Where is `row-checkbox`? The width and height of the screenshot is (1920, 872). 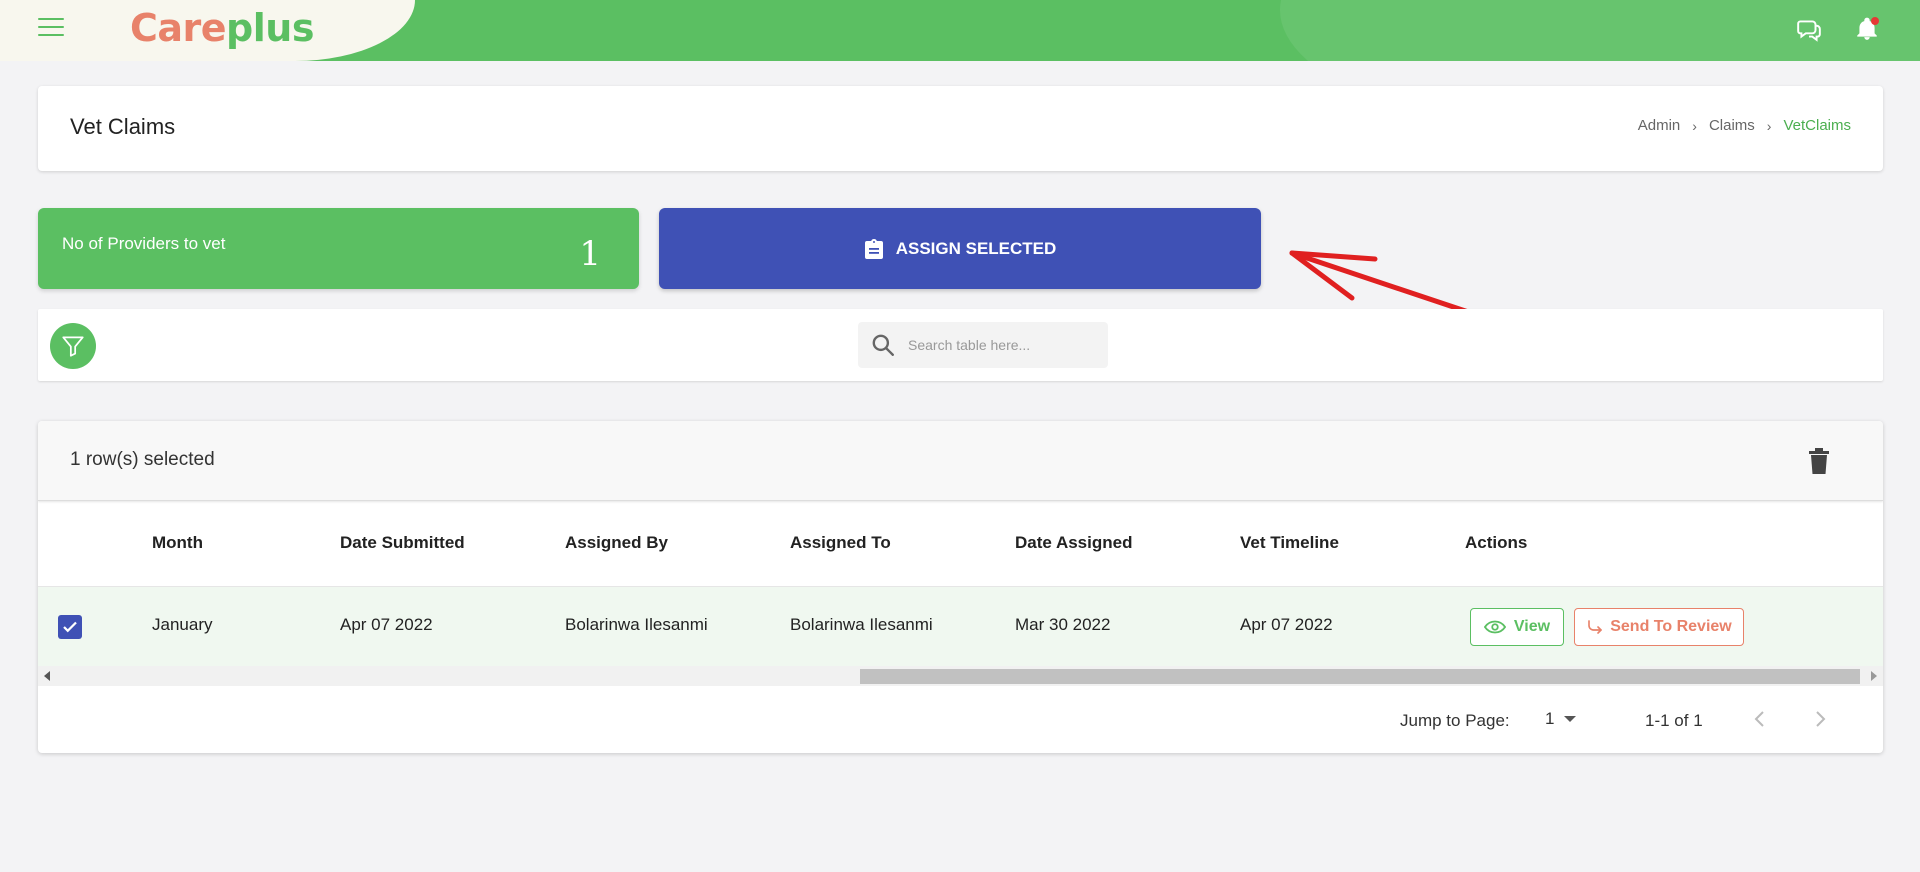 row-checkbox is located at coordinates (70, 627).